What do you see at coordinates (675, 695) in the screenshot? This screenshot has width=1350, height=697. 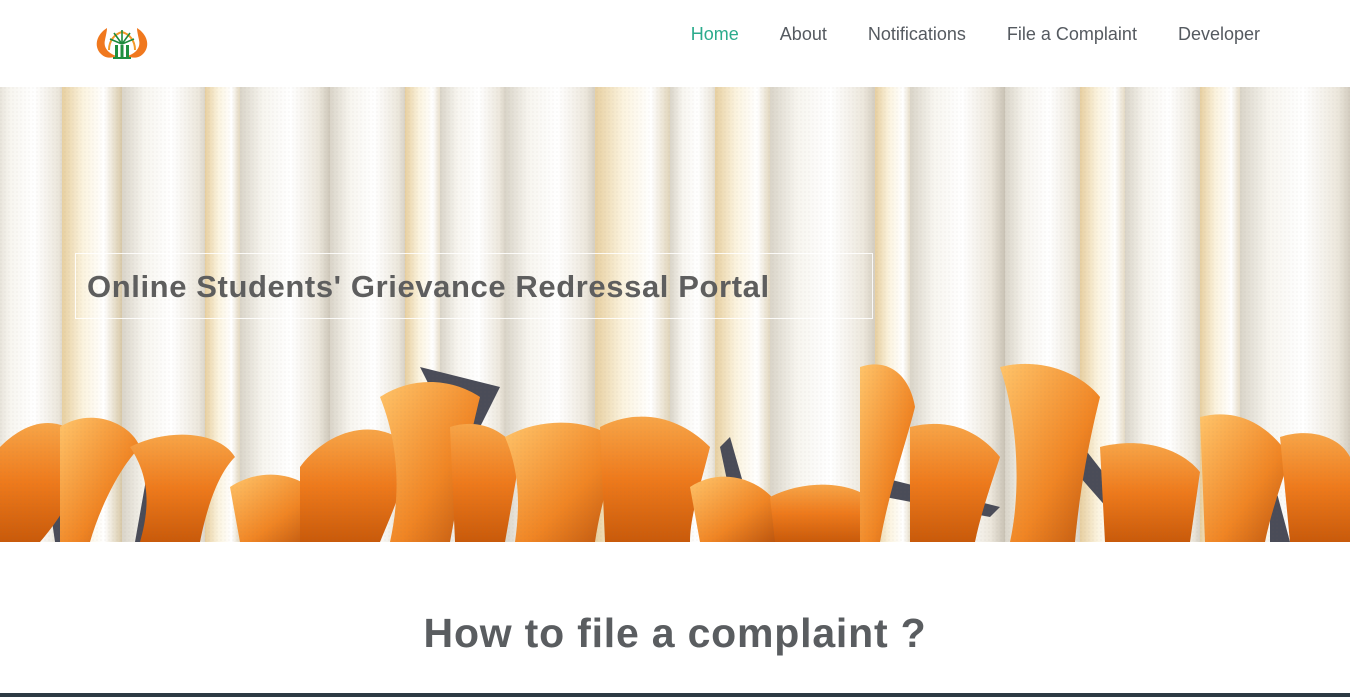 I see `section-divider` at bounding box center [675, 695].